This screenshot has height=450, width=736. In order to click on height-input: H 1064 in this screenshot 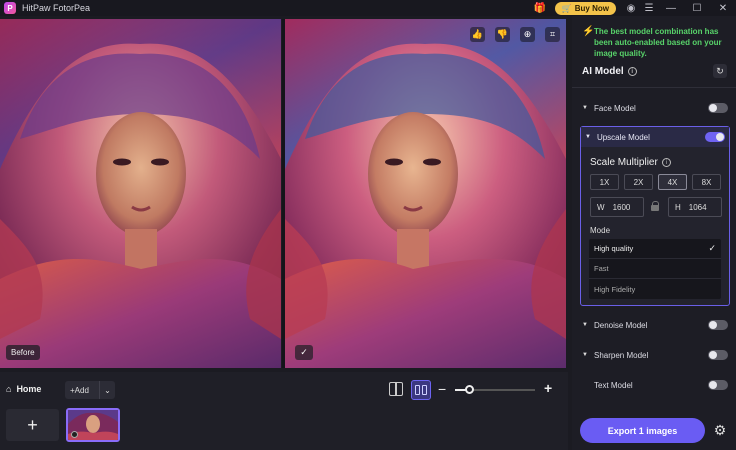, I will do `click(695, 207)`.